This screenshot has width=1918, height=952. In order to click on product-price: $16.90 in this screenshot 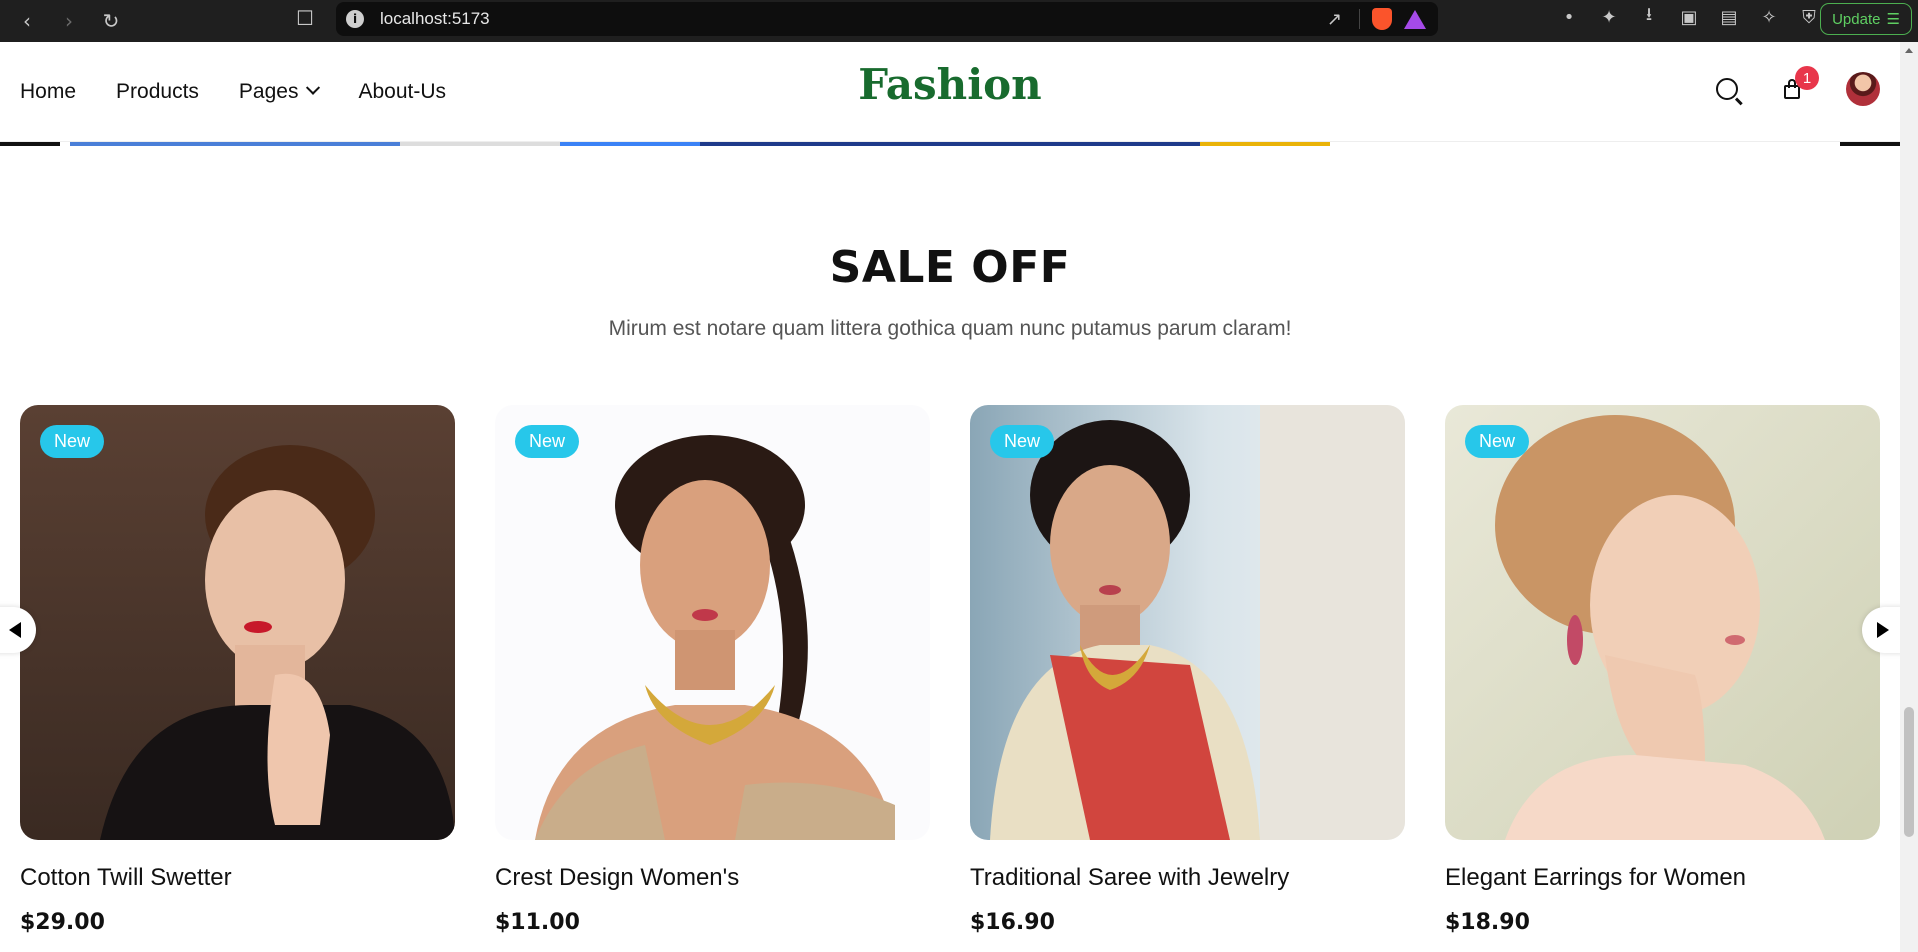, I will do `click(1012, 922)`.